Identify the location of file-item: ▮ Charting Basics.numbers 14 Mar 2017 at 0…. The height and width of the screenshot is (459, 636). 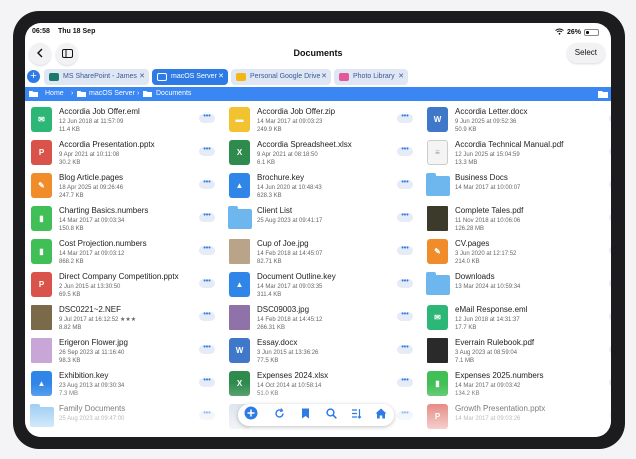
(126, 218).